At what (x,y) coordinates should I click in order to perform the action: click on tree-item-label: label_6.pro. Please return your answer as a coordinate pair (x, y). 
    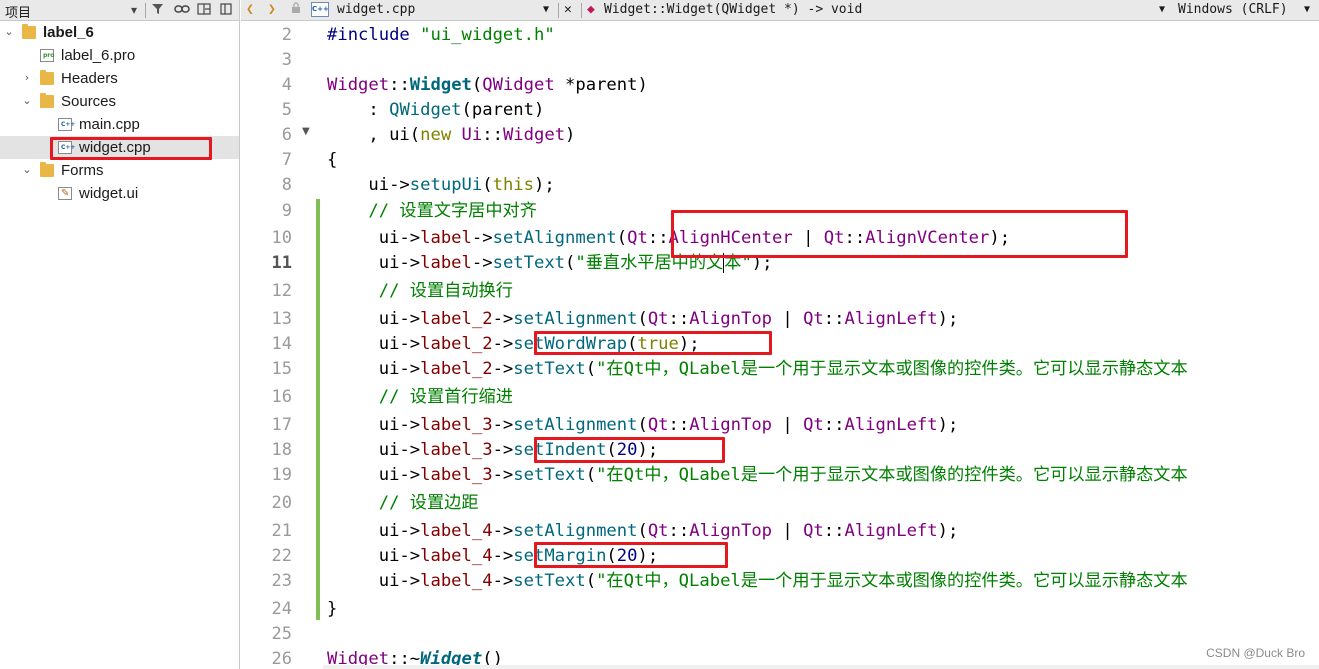
    Looking at the image, I should click on (98, 55).